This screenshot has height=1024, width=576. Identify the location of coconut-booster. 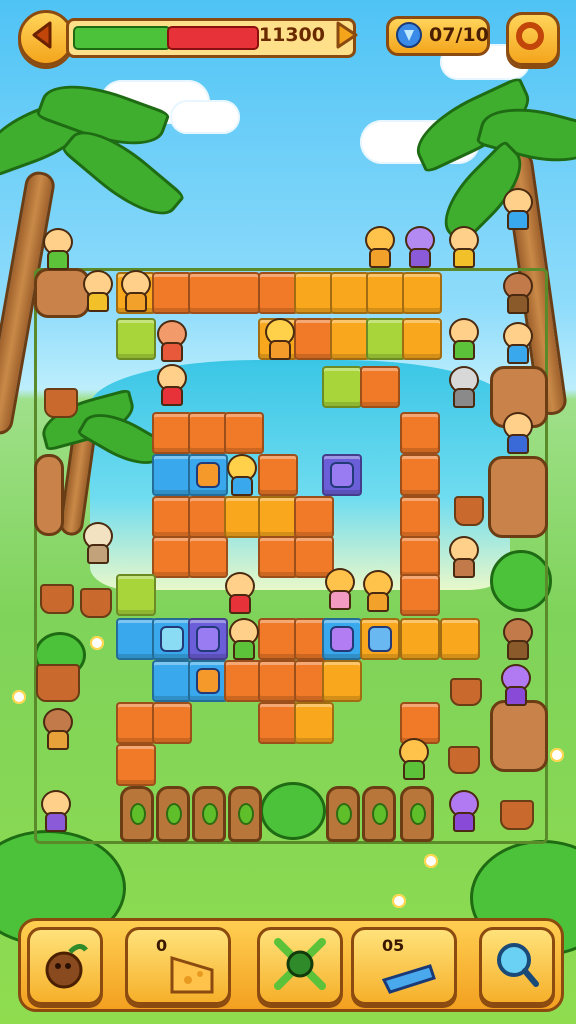
(65, 966).